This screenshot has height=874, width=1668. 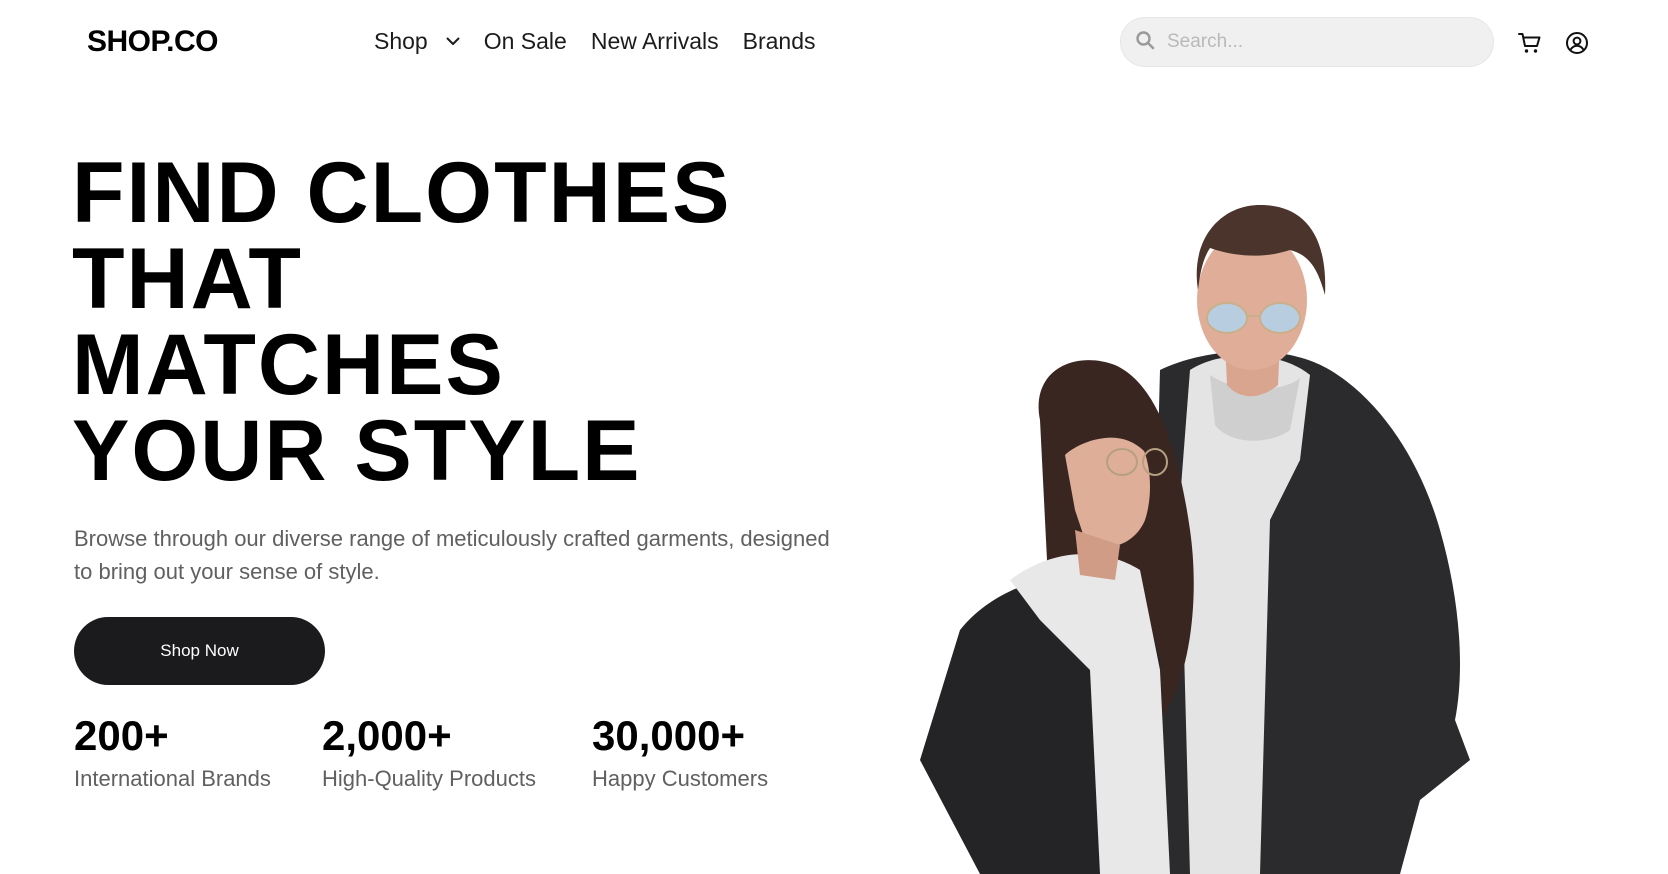 I want to click on main-nav: Shop On Sale New Arrivals Brands, so click(x=607, y=41).